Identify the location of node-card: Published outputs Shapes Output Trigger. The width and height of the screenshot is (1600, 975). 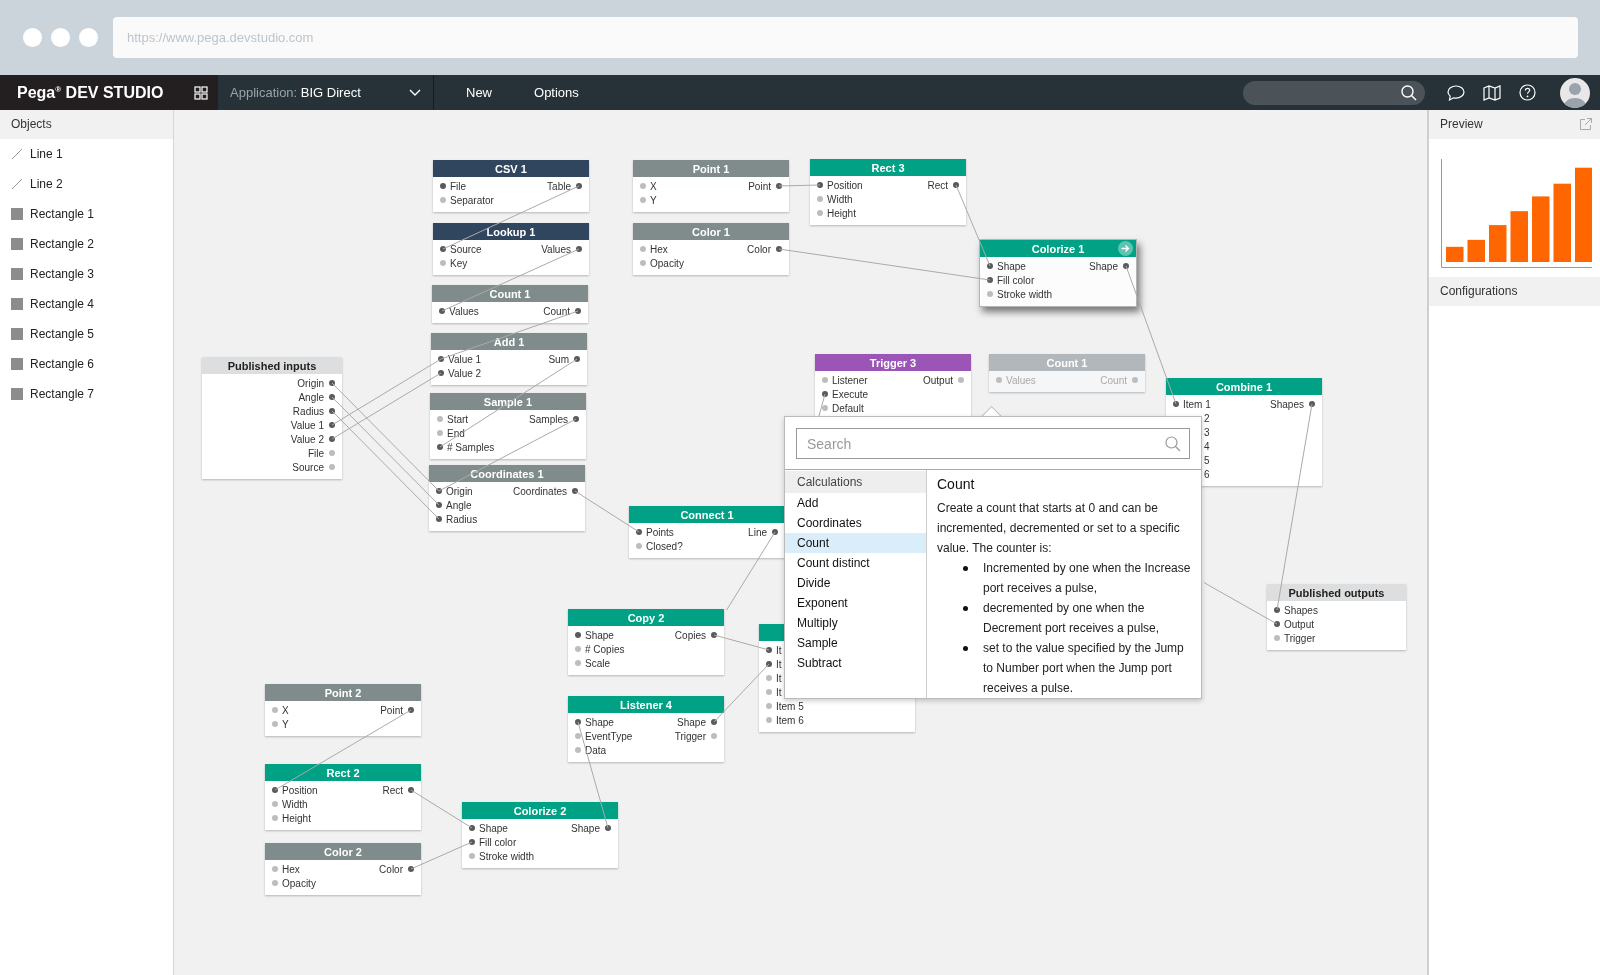
(1336, 617).